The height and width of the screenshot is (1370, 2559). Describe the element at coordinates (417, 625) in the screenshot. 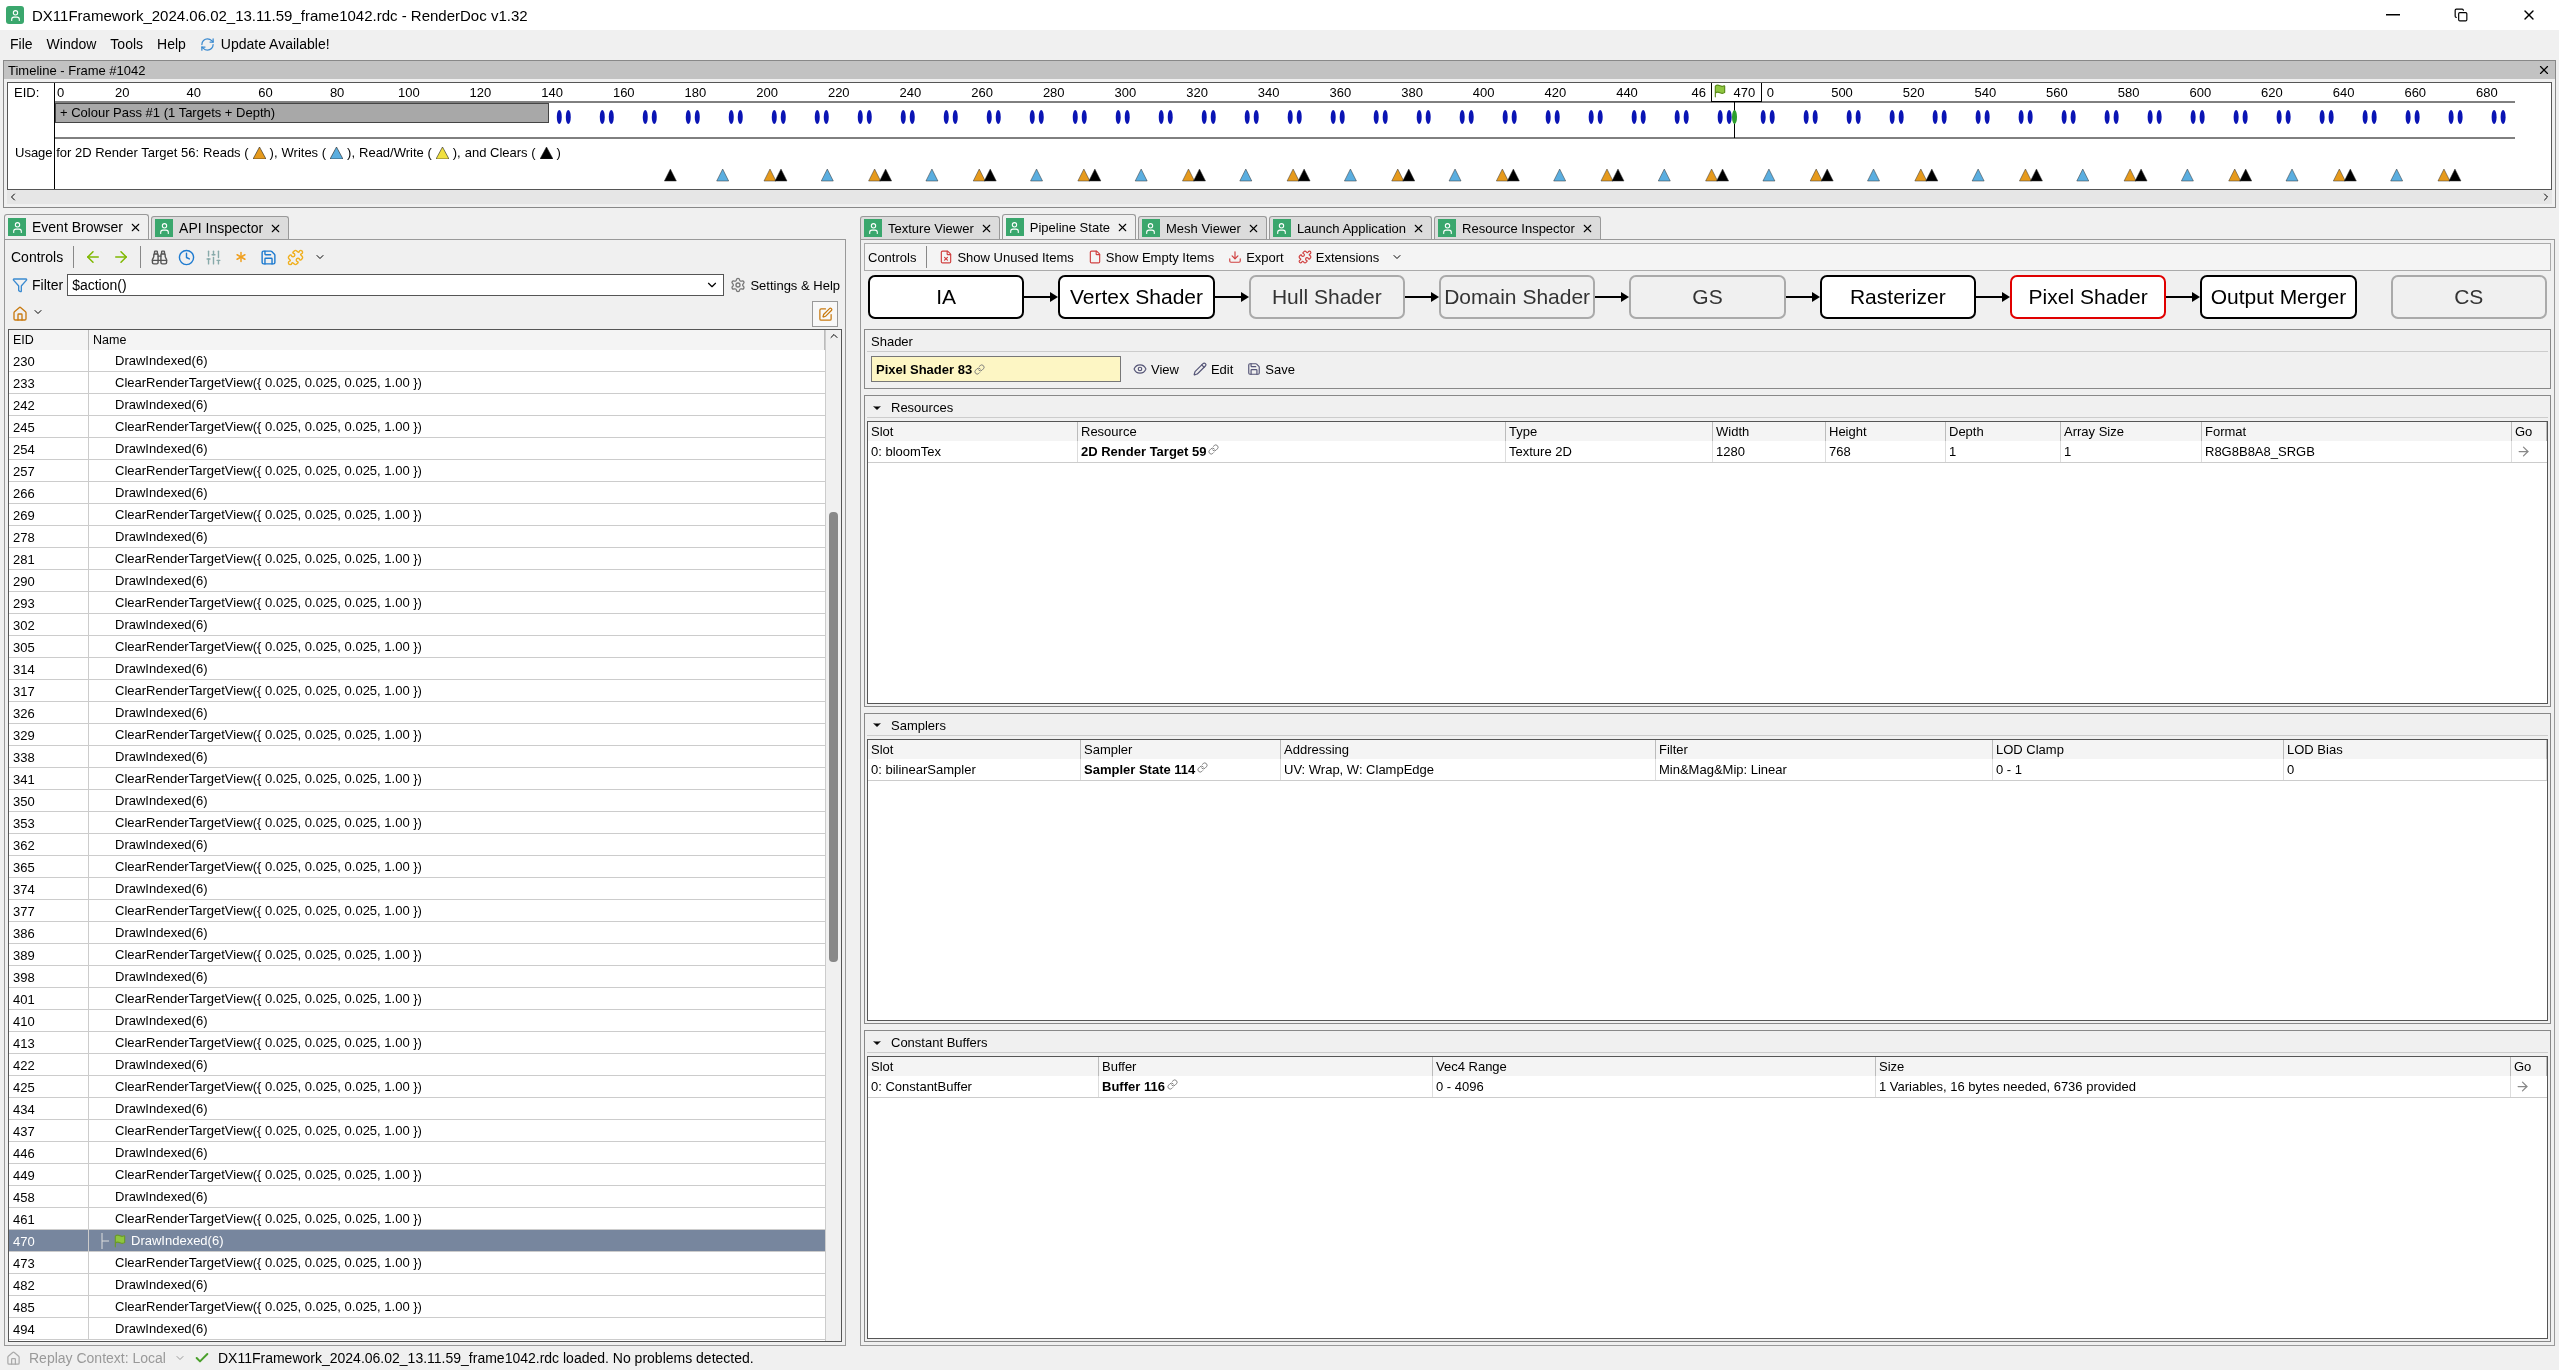

I see `event-row: 302 DrawIndexed(6)` at that location.